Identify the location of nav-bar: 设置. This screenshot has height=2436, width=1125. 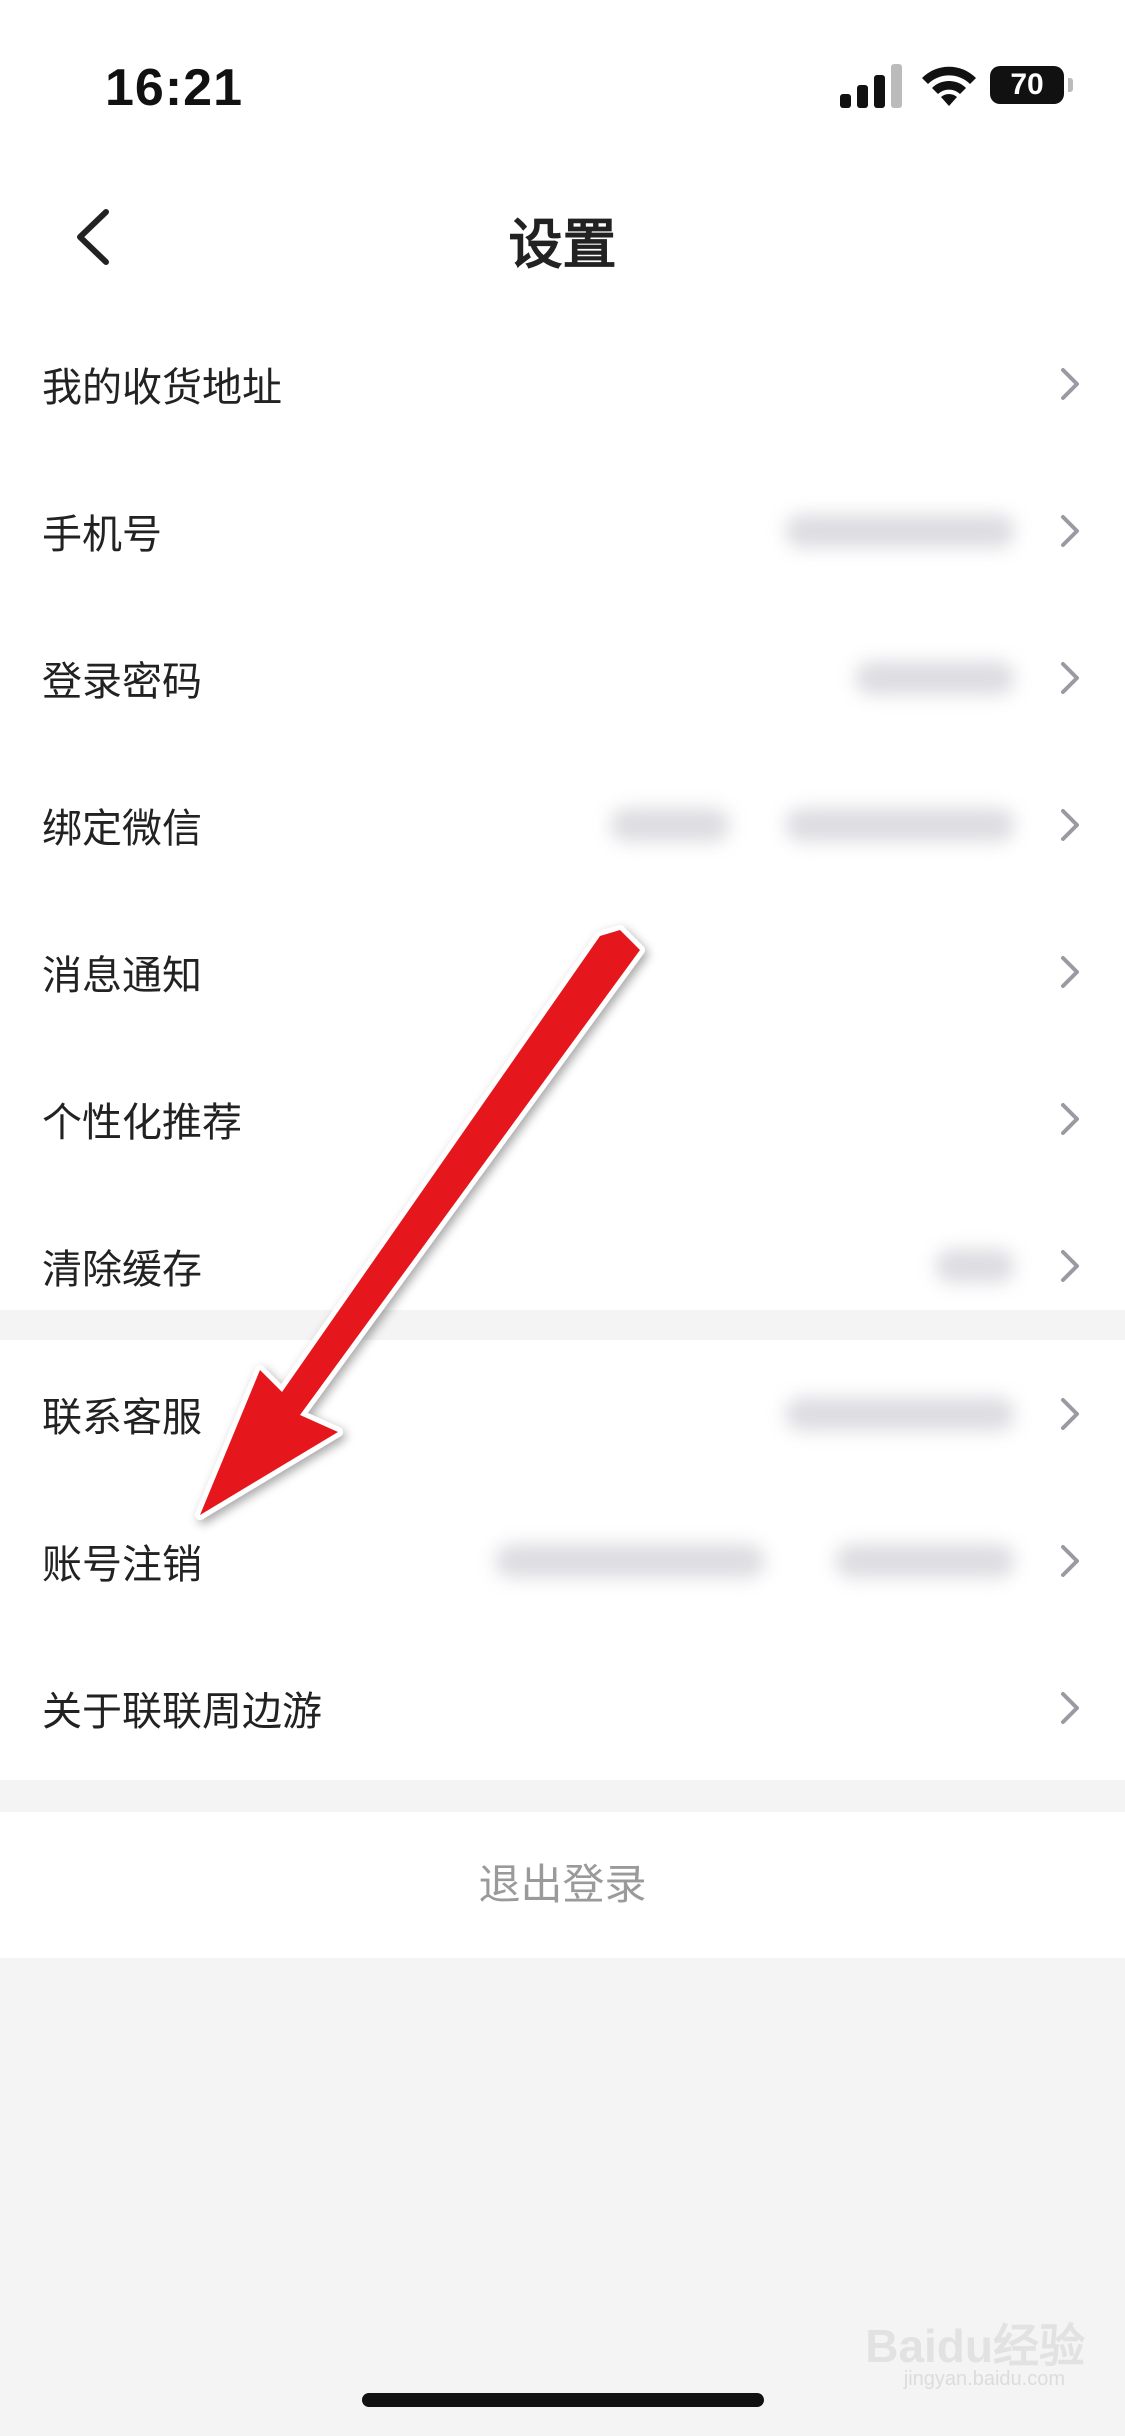
(562, 240).